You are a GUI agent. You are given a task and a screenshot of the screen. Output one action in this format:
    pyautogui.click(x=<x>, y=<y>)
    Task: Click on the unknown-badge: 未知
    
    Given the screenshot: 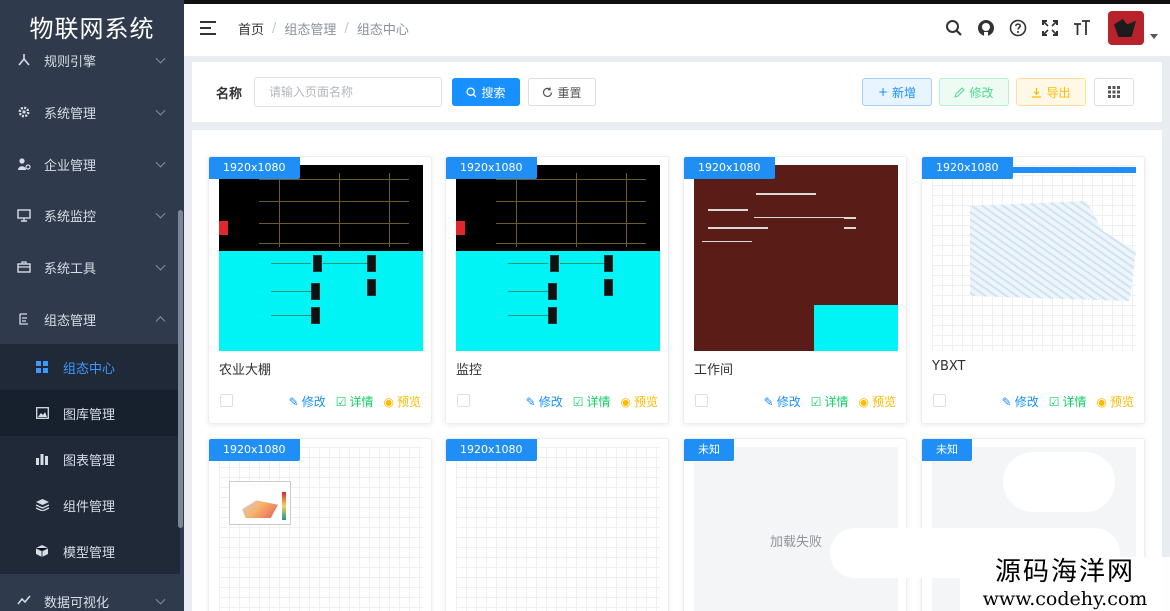 What is the action you would take?
    pyautogui.click(x=947, y=450)
    